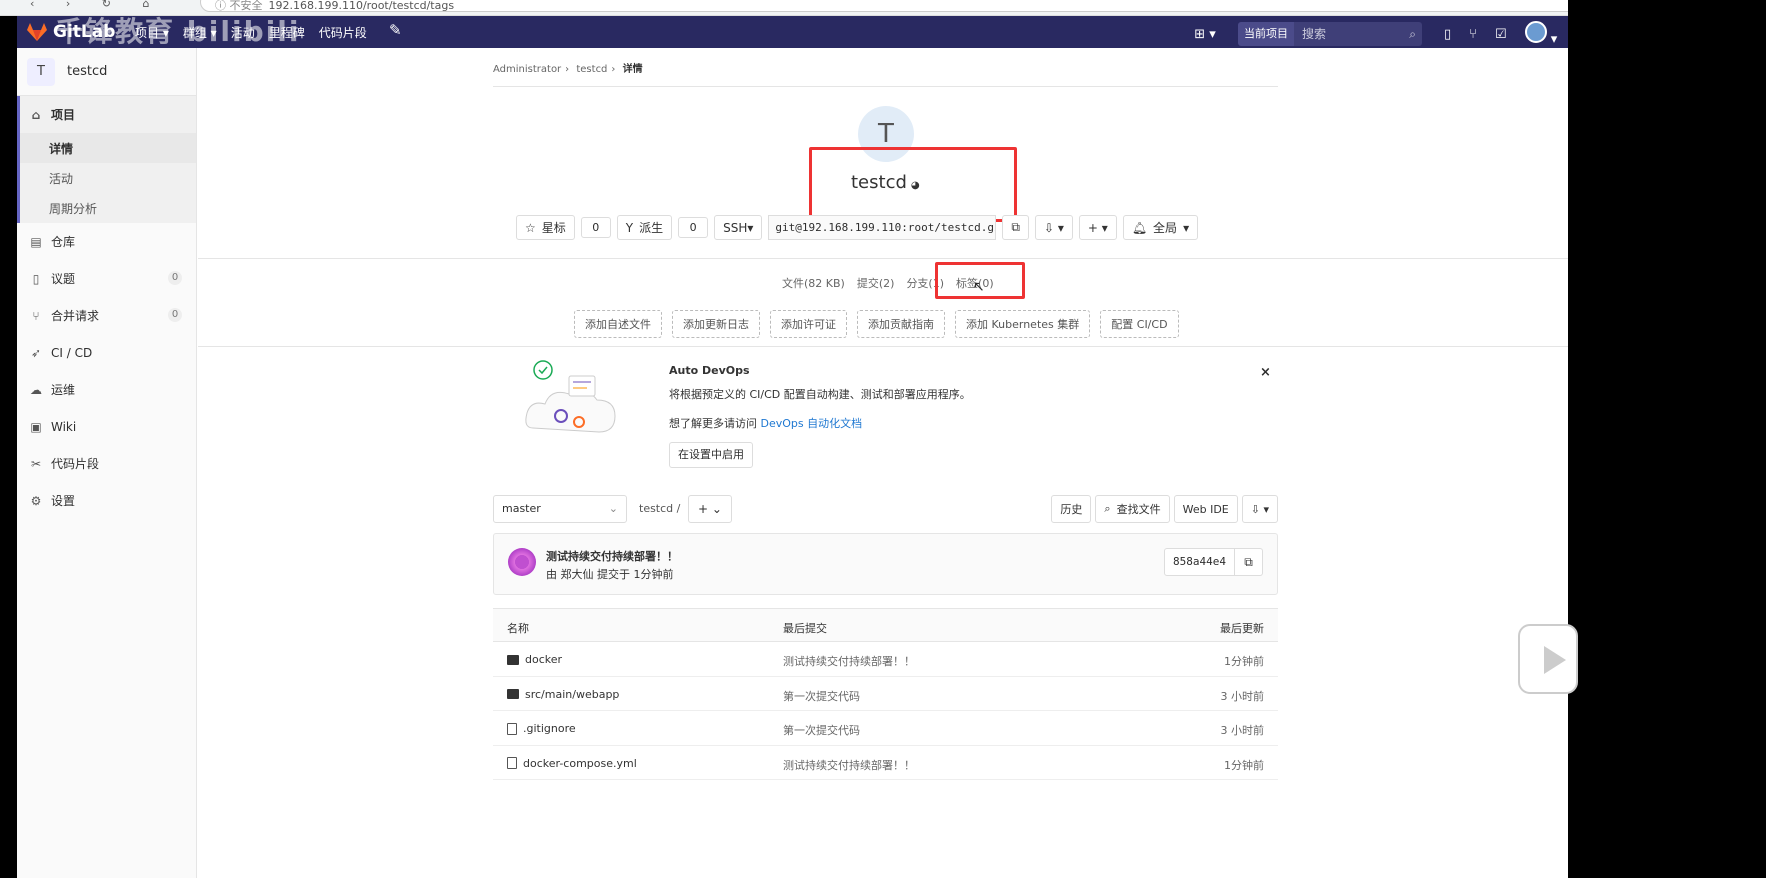 The height and width of the screenshot is (878, 1766). I want to click on col-last-update: 最后更新, so click(1242, 628).